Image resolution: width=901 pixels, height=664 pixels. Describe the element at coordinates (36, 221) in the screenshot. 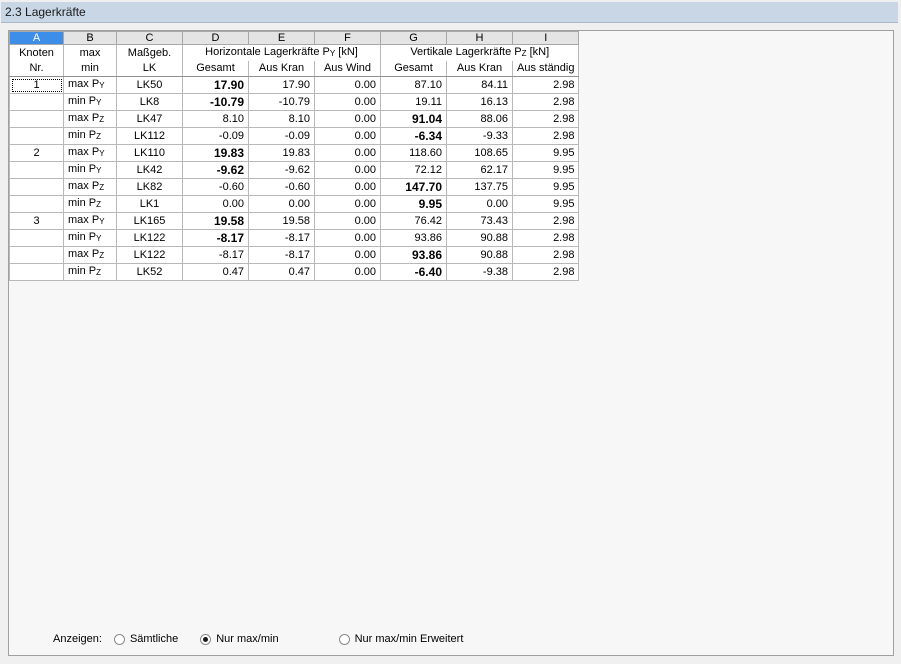

I see `cell-node: 3` at that location.